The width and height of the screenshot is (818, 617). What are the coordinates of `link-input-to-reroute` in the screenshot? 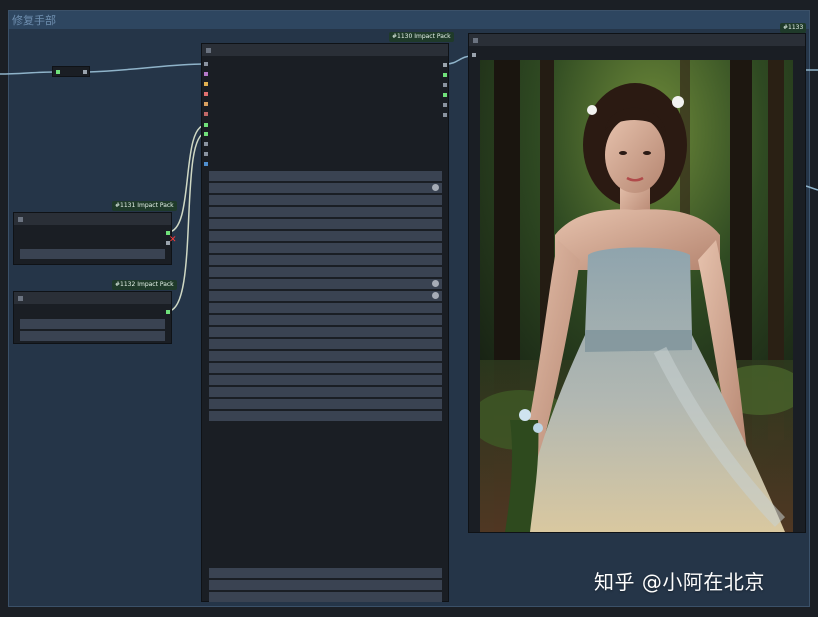 It's located at (28, 73).